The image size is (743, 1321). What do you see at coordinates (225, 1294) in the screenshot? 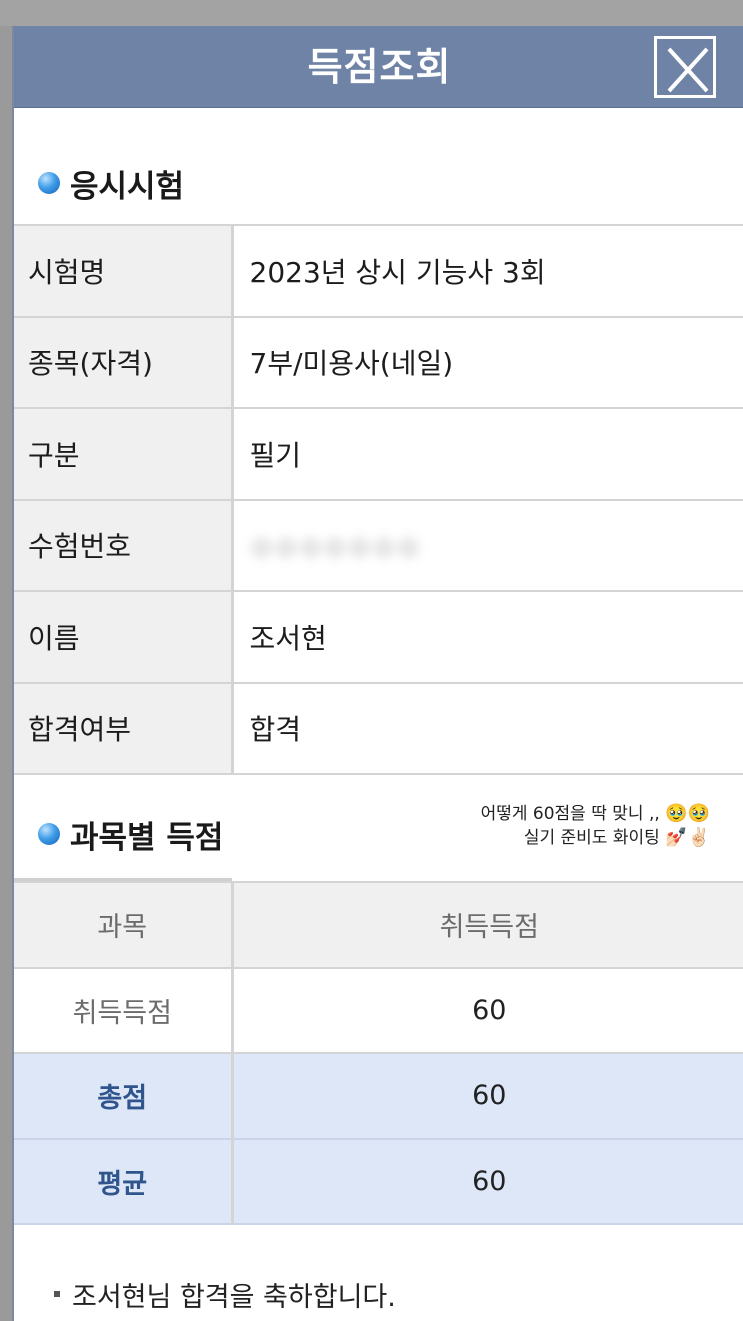
I see `congratulations-message: 조서현님 합격을 축하합니다.` at bounding box center [225, 1294].